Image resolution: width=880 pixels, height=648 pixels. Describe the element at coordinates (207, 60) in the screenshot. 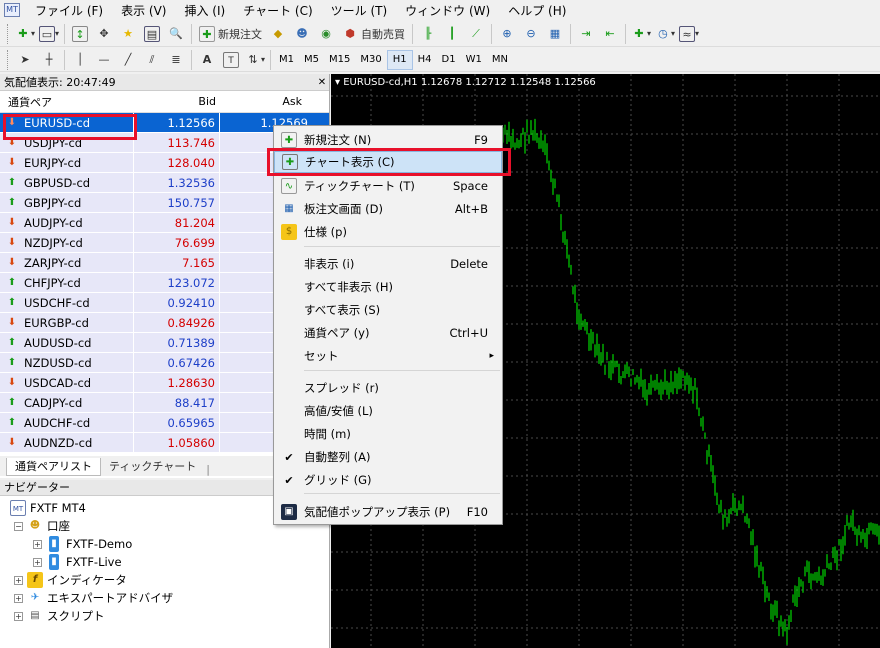

I see `text-tool-button: A` at that location.